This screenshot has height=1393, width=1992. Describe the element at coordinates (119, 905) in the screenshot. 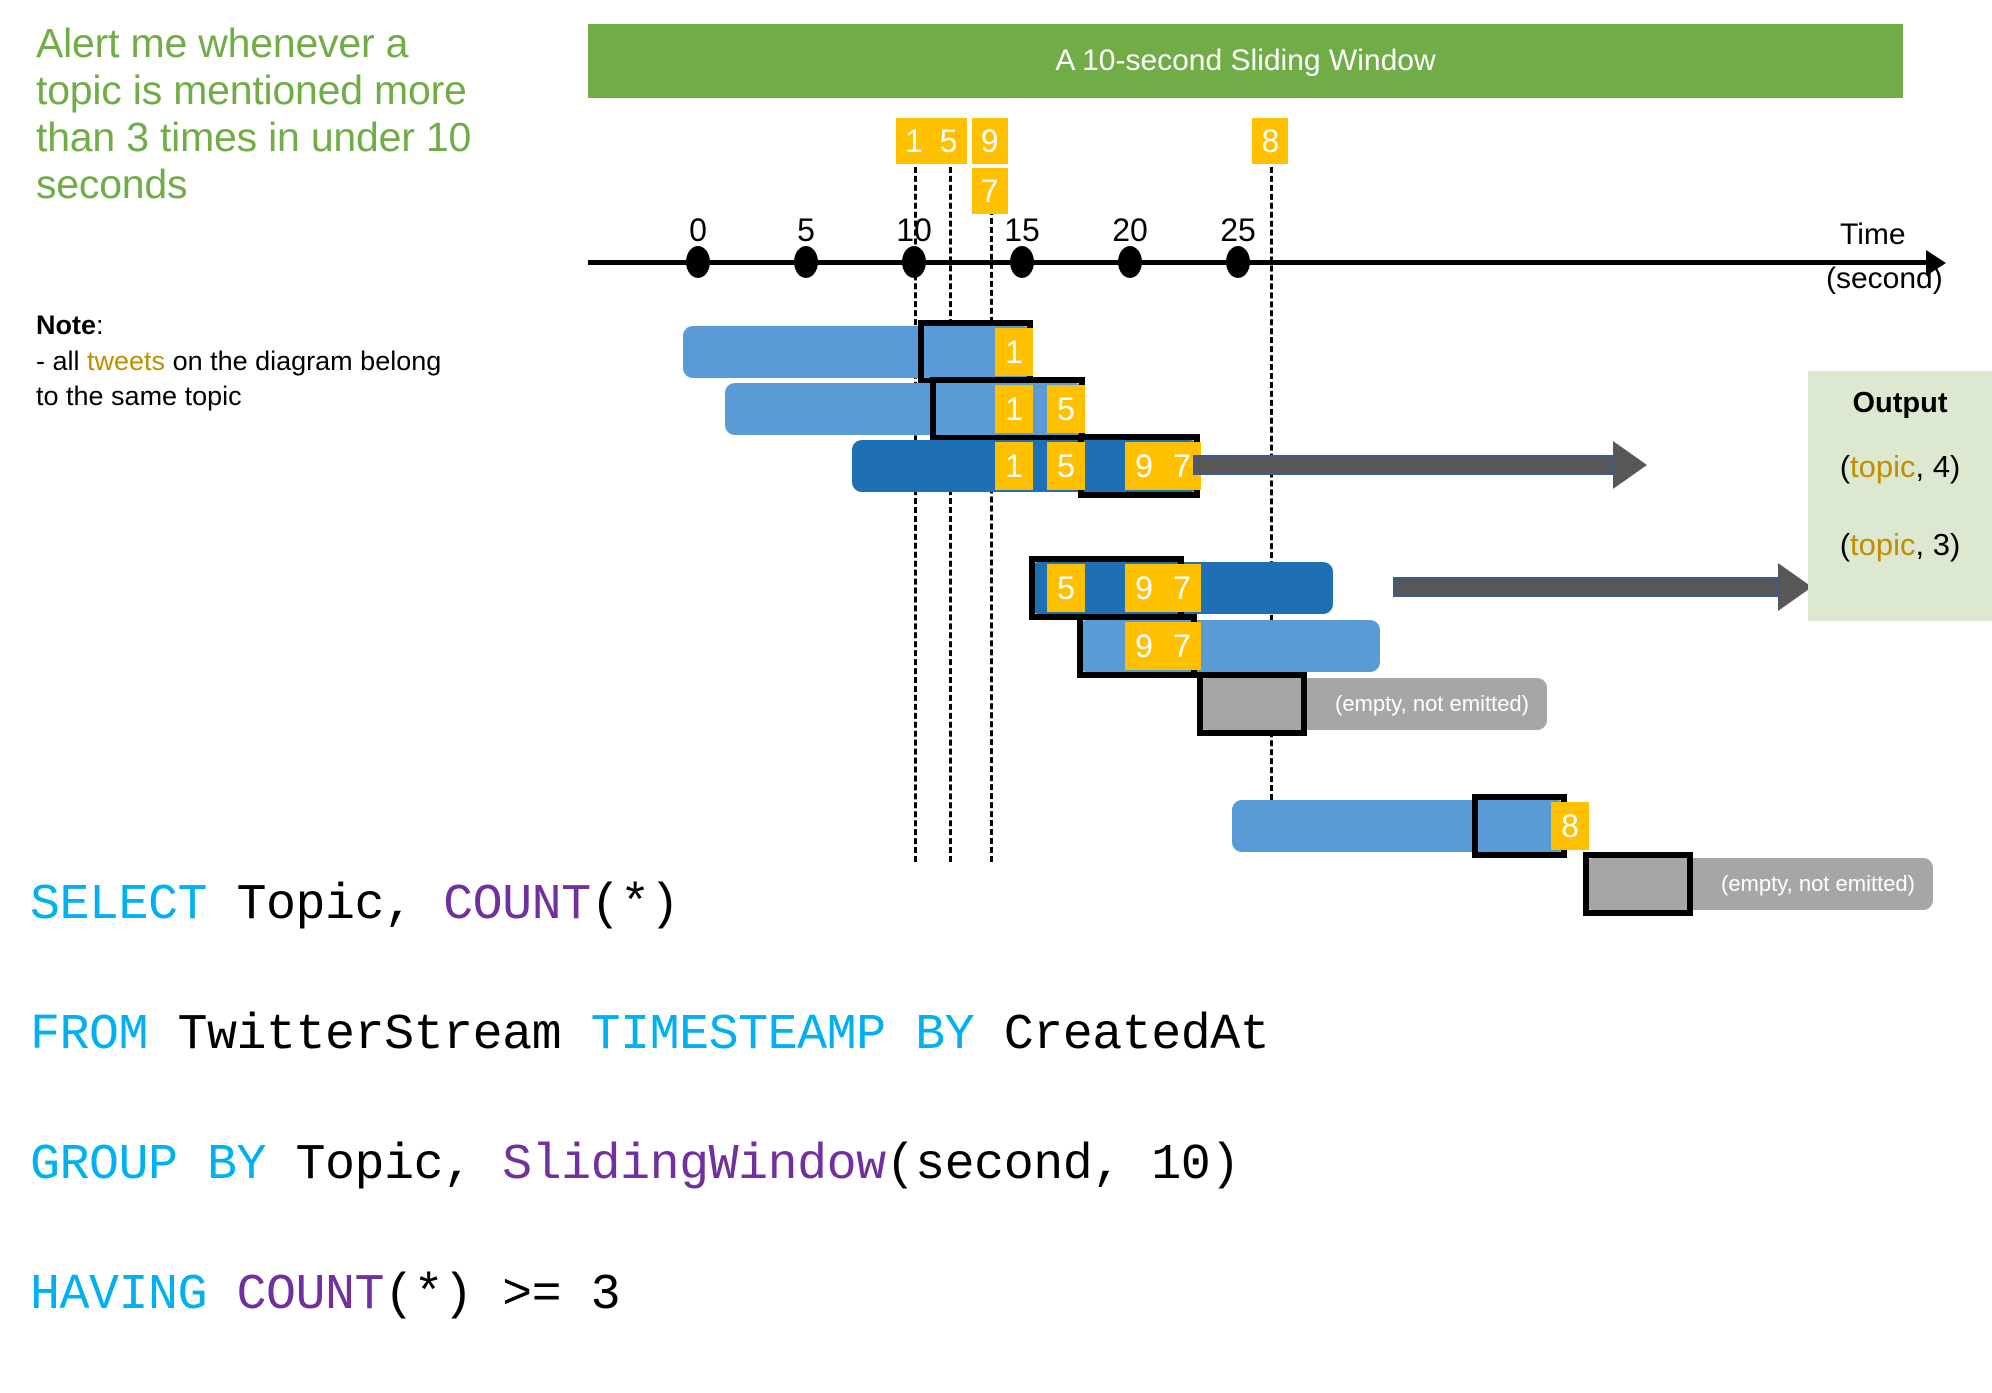

I see `sql-keyword-select: SELECT` at that location.